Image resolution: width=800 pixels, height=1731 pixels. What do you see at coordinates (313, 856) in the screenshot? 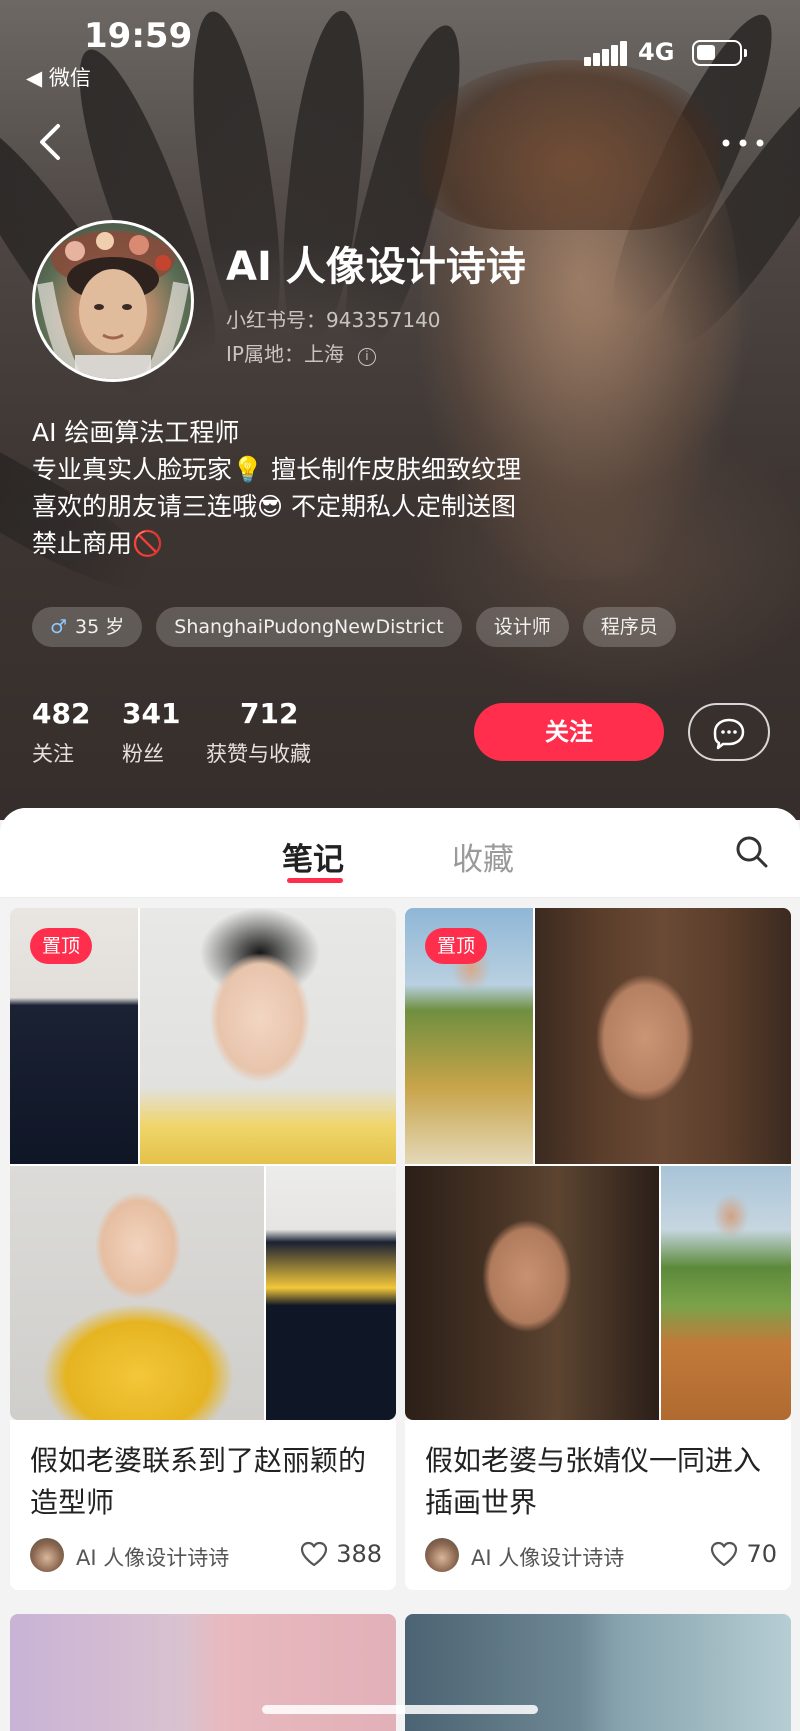
I see `tab-notes: 笔记` at bounding box center [313, 856].